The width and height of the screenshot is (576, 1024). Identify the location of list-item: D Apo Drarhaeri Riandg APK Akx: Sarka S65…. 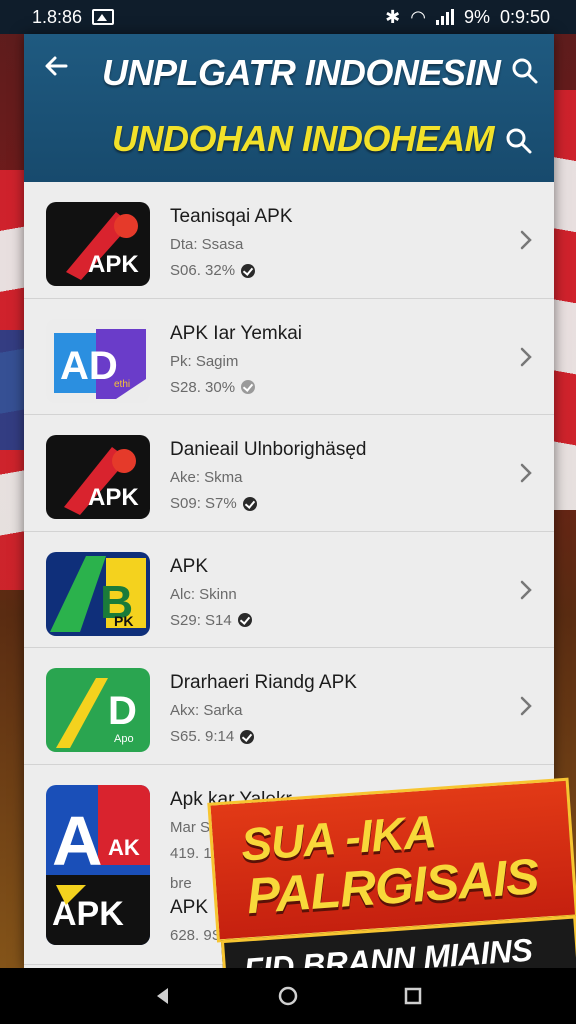
(289, 706).